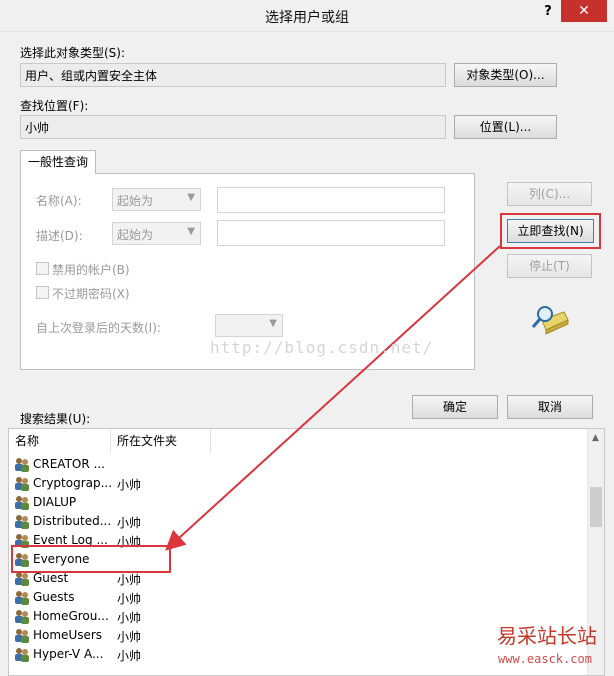 The height and width of the screenshot is (676, 614). Describe the element at coordinates (547, 636) in the screenshot. I see `site-watermark: 易采站长站` at that location.